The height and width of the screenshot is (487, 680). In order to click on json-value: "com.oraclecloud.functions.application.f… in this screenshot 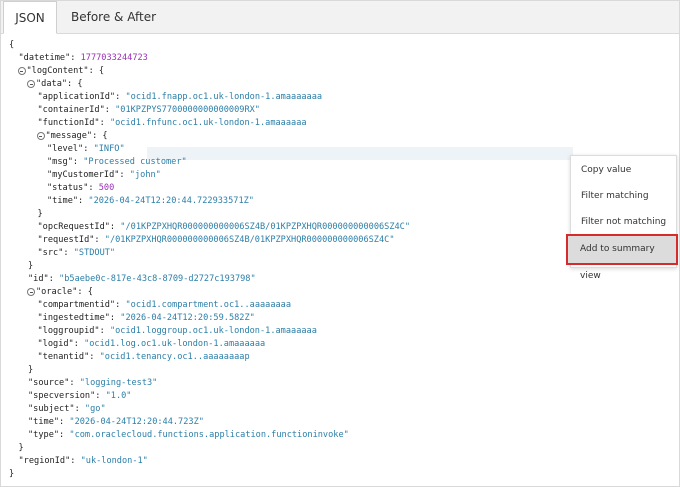, I will do `click(209, 435)`.